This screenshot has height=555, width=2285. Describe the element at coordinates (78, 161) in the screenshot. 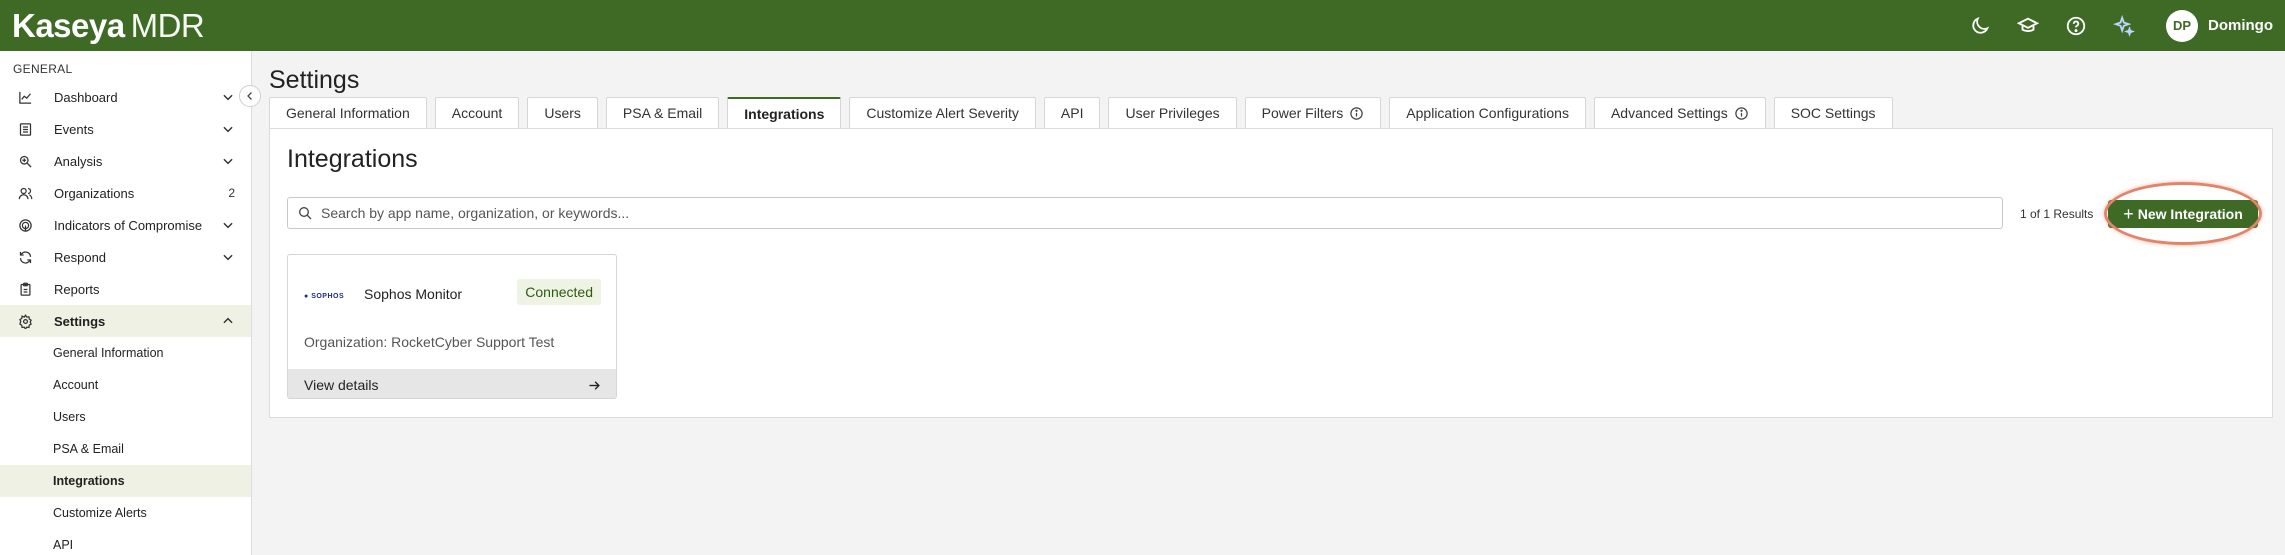

I see `sidebar-item-label: Analysis` at that location.